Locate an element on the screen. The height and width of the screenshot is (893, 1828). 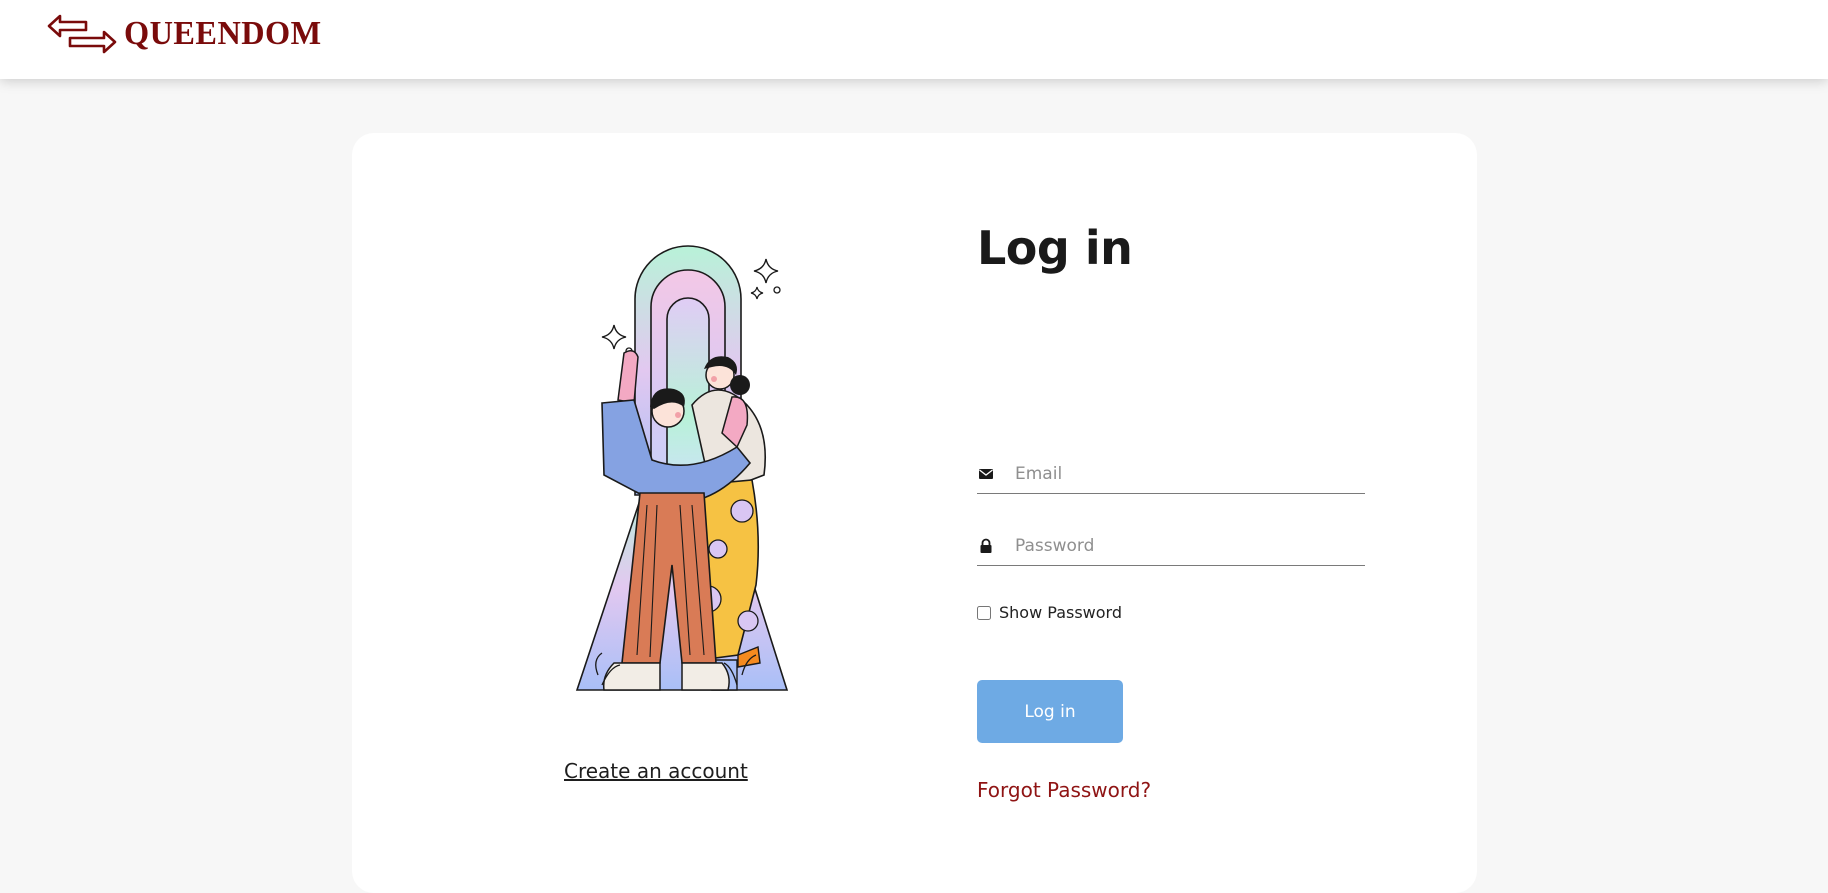
email-field is located at coordinates (1171, 474).